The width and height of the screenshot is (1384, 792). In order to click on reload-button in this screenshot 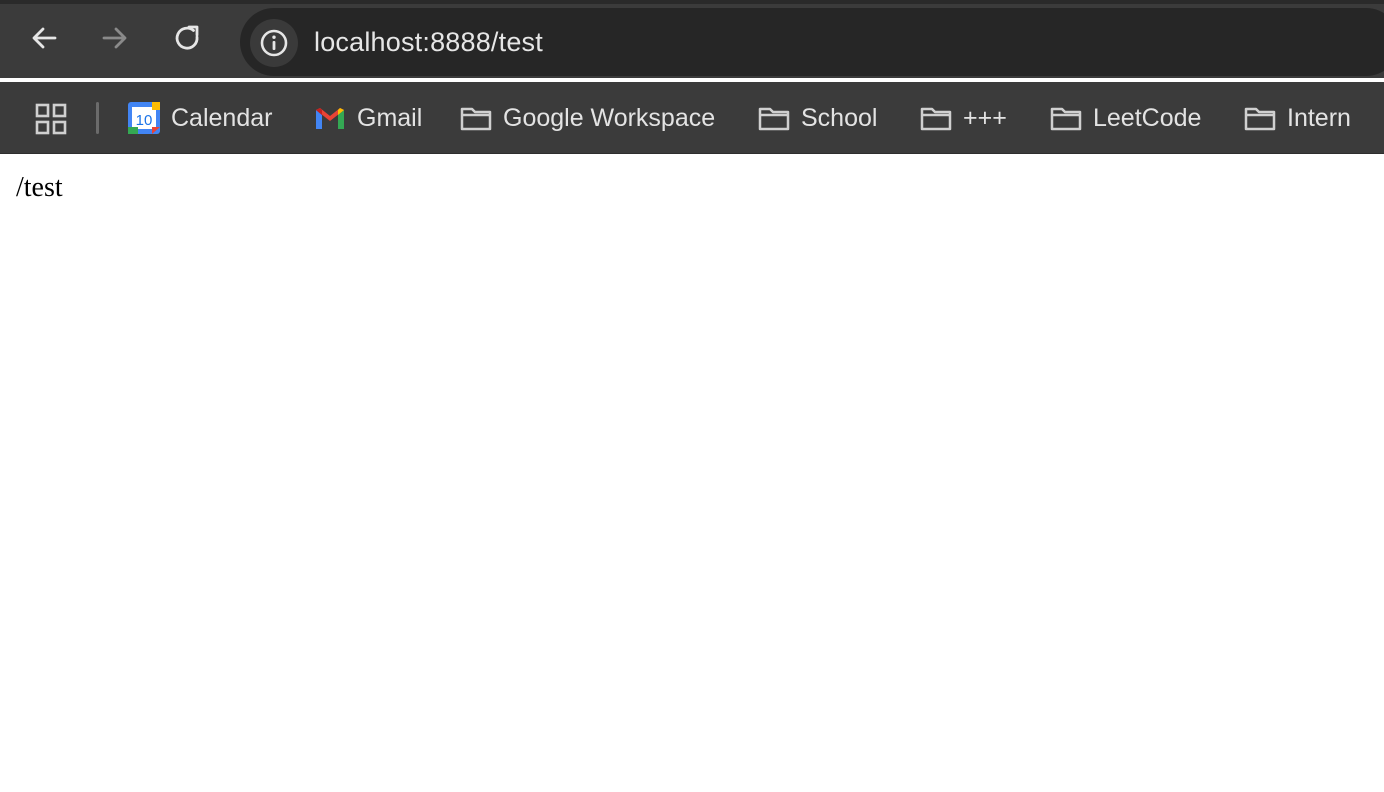, I will do `click(188, 38)`.